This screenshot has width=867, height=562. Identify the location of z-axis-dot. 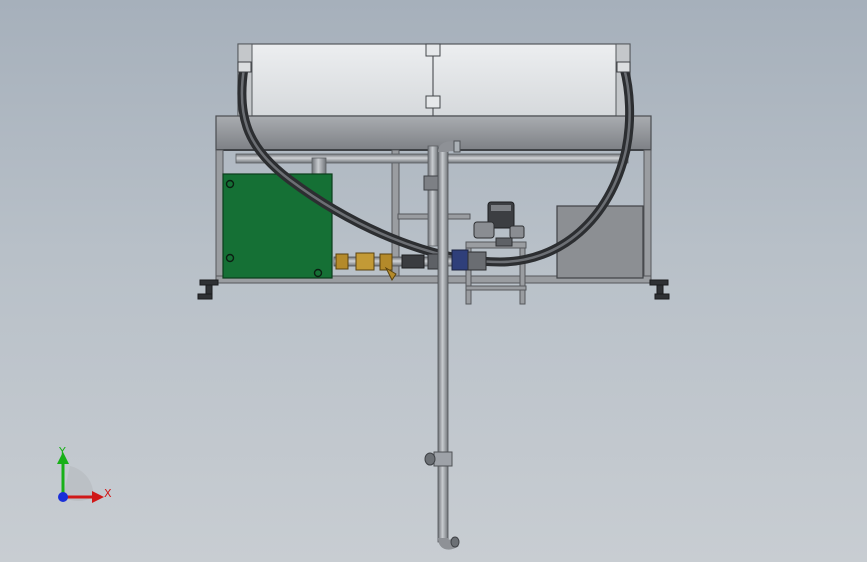
(63, 497).